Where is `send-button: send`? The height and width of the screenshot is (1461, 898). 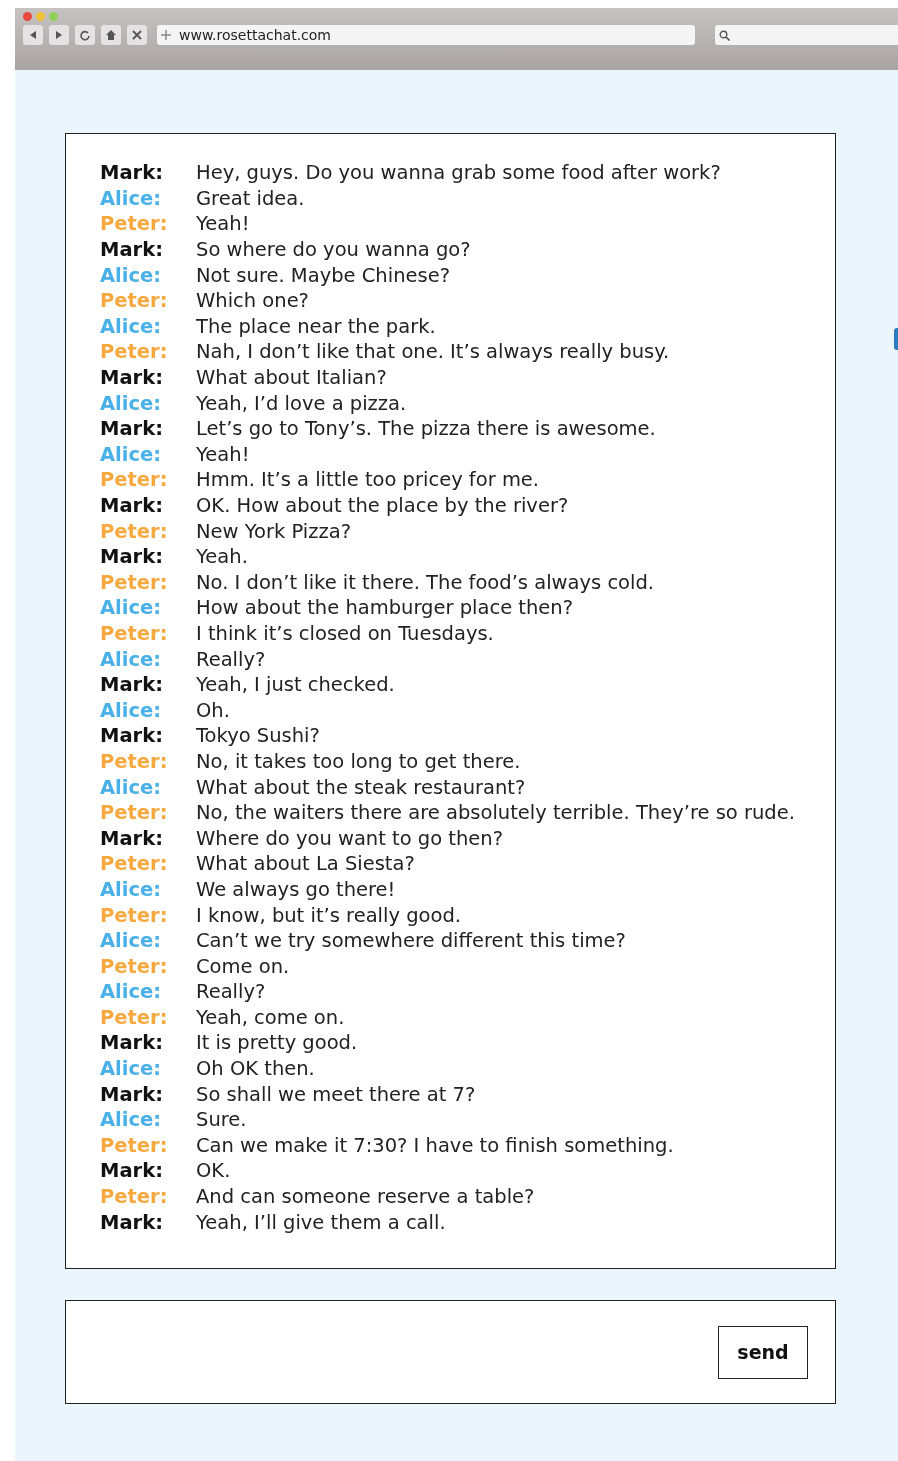 send-button: send is located at coordinates (763, 1352).